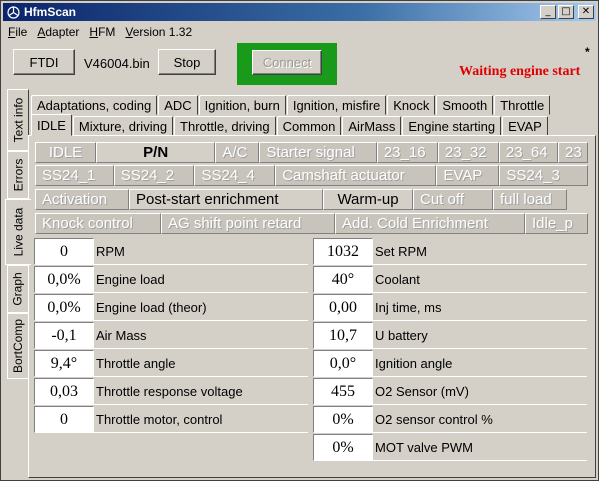 Image resolution: width=599 pixels, height=481 pixels. Describe the element at coordinates (18, 175) in the screenshot. I see `side-tab-errors: Errors` at that location.